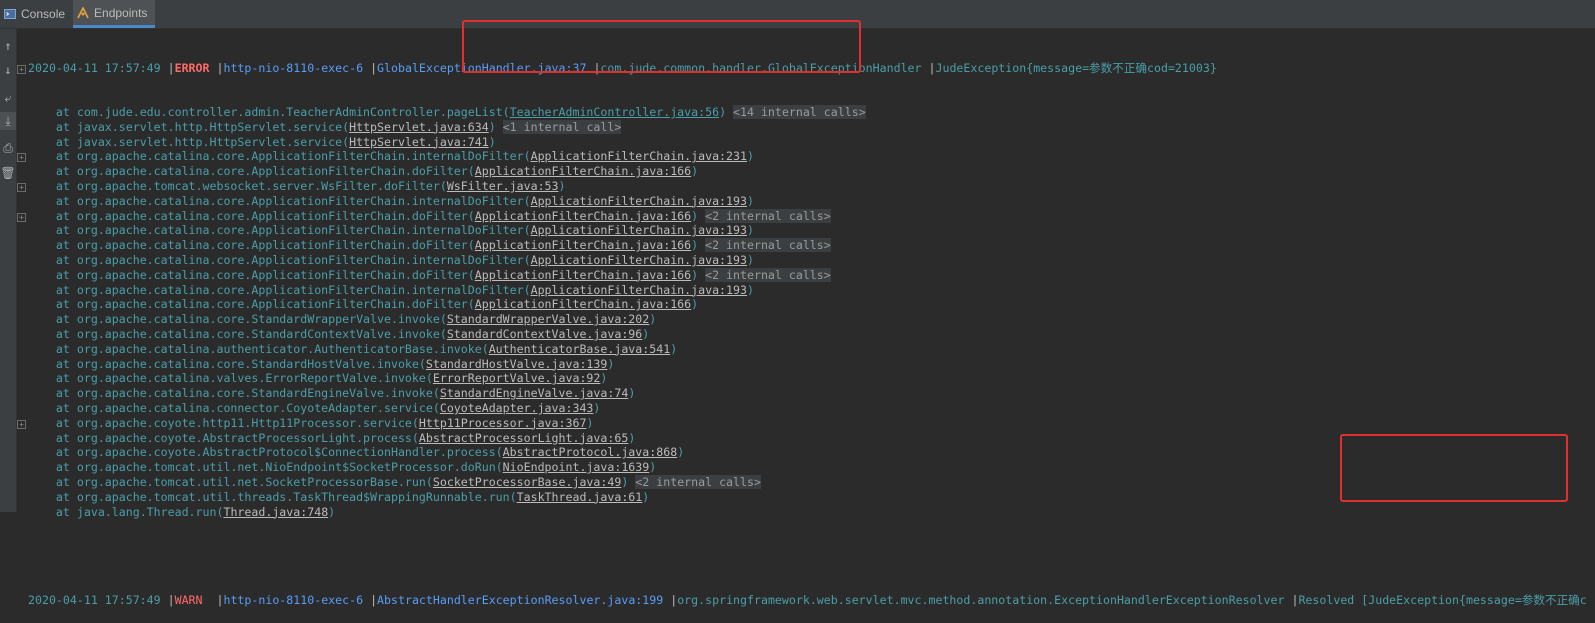  Describe the element at coordinates (548, 319) in the screenshot. I see `stack-source-link: StandardWrapperValve.java:202` at that location.